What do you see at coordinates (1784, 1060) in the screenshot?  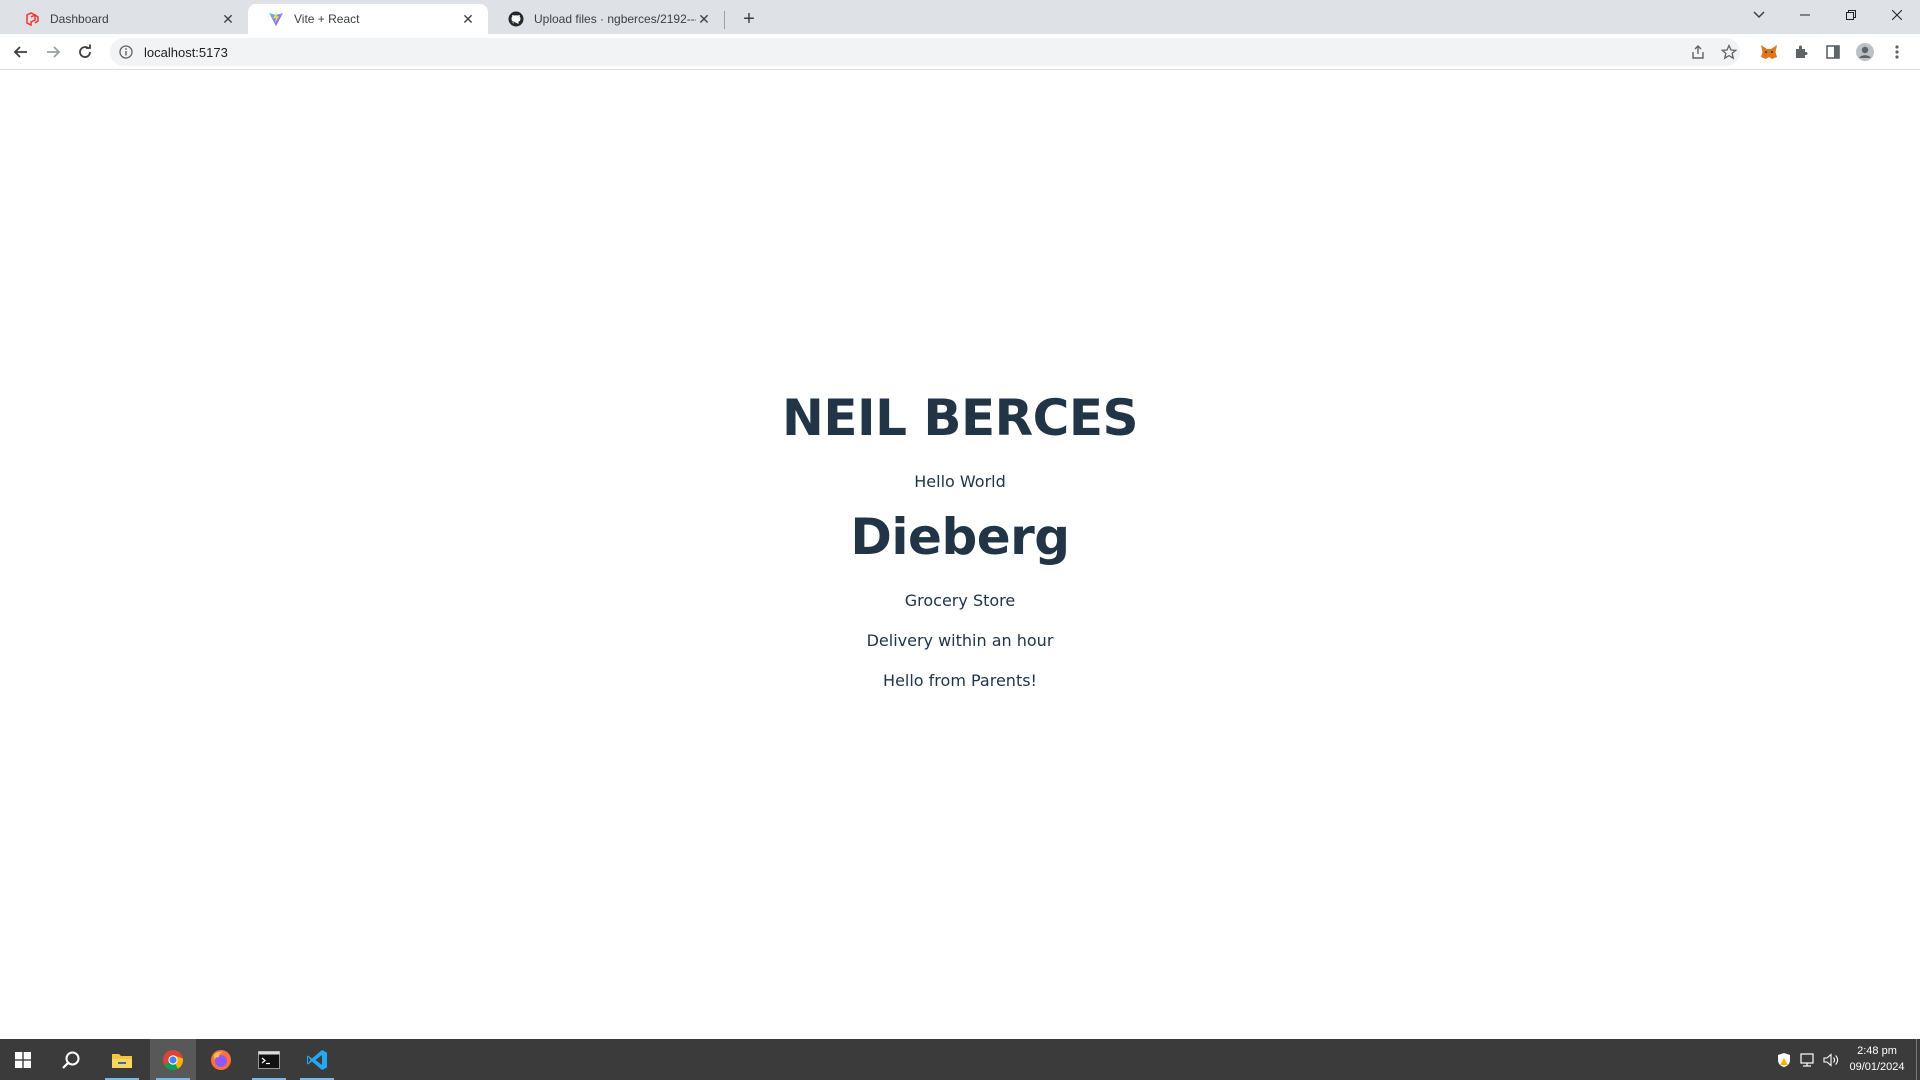 I see `security-alert-icon` at bounding box center [1784, 1060].